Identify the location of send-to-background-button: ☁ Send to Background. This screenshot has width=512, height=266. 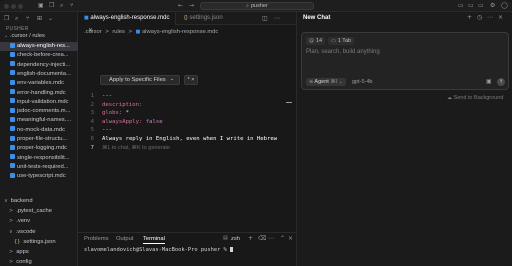
(475, 98).